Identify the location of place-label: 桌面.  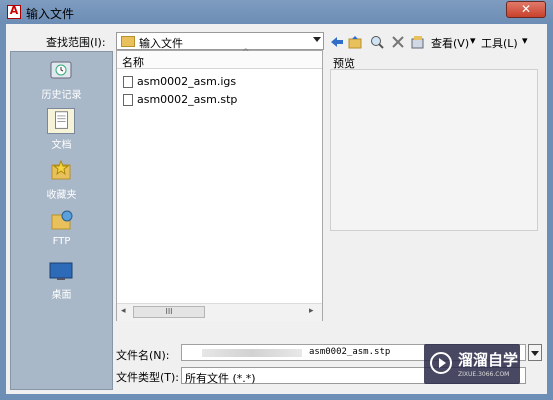
(61, 295).